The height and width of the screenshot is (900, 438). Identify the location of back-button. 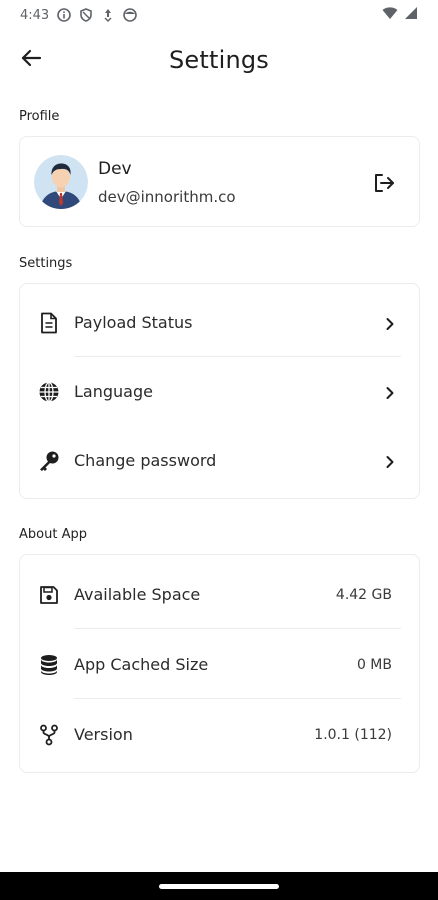
(31, 60).